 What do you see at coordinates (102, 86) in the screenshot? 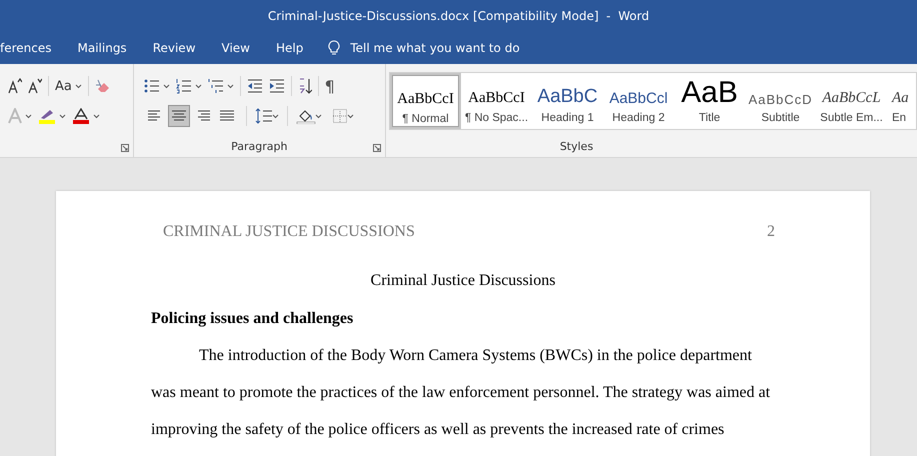
I see `eraser-icon` at bounding box center [102, 86].